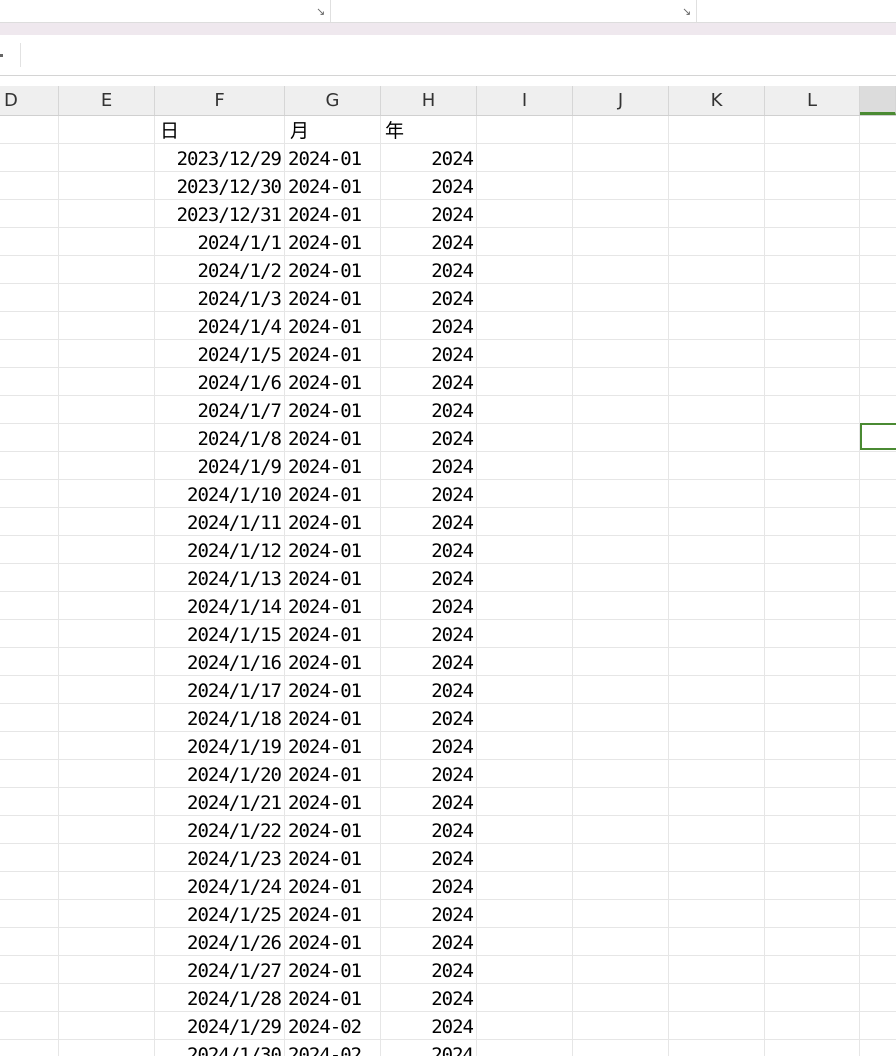  I want to click on cell: 2024/1/22, so click(218, 829).